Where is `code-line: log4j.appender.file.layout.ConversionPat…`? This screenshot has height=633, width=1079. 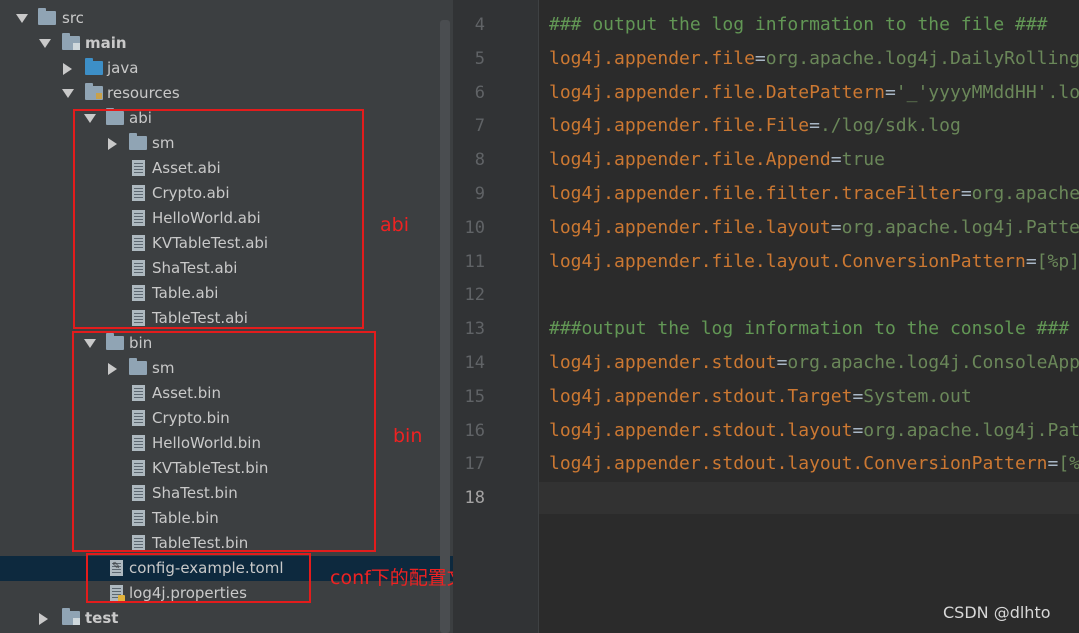 code-line: log4j.appender.file.layout.ConversionPat… is located at coordinates (814, 262).